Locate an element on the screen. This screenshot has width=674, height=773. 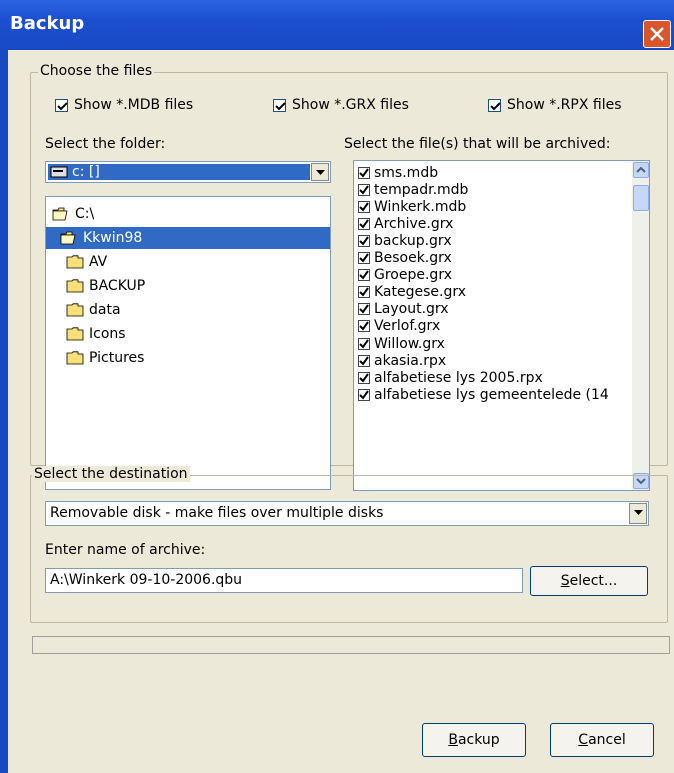
choose-files-legend: Choose the files is located at coordinates (96, 71).